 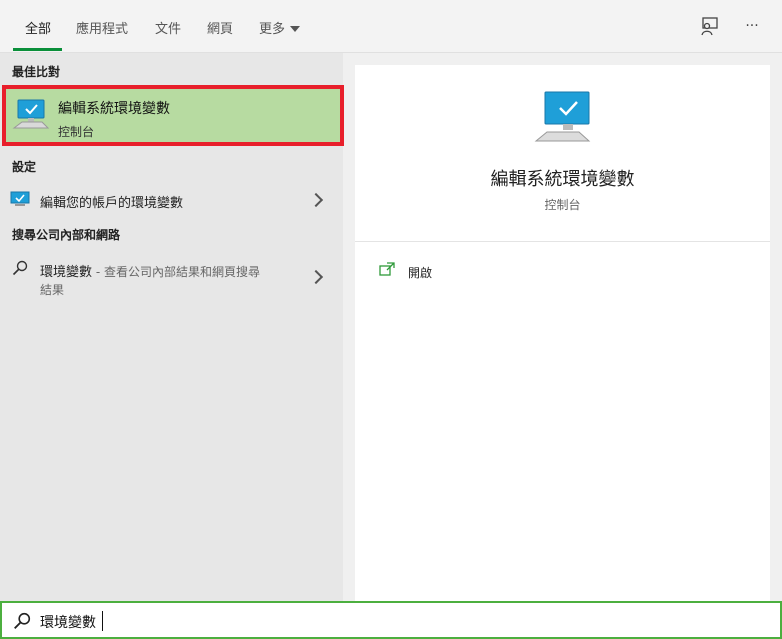 I want to click on preview-monitor-icon, so click(x=564, y=119).